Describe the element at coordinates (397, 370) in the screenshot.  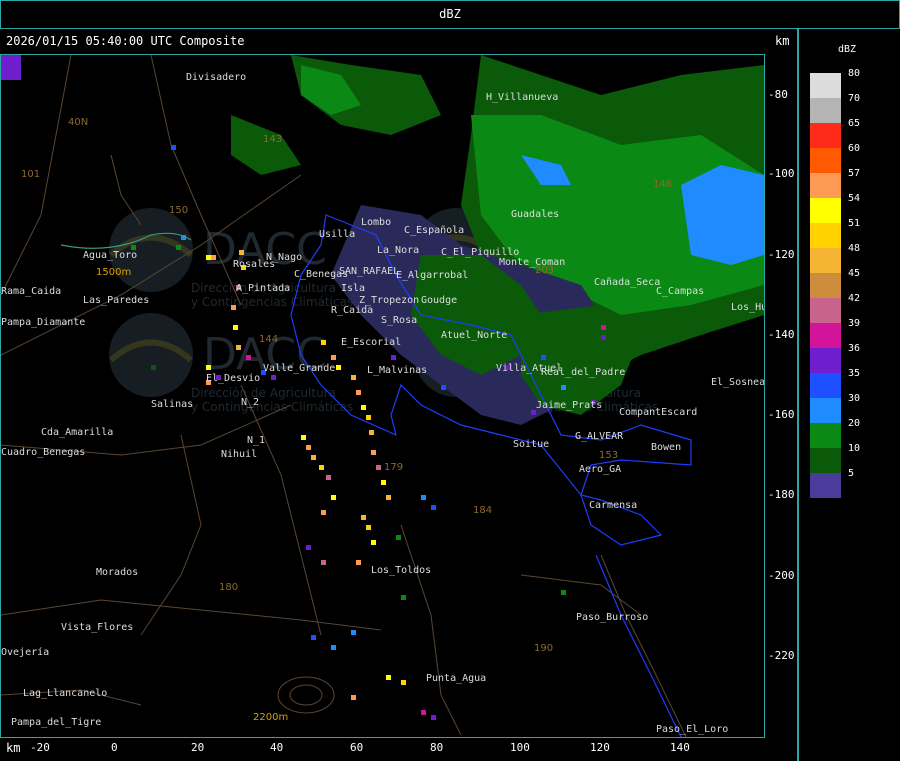
I see `place-label: L_Malvinas` at that location.